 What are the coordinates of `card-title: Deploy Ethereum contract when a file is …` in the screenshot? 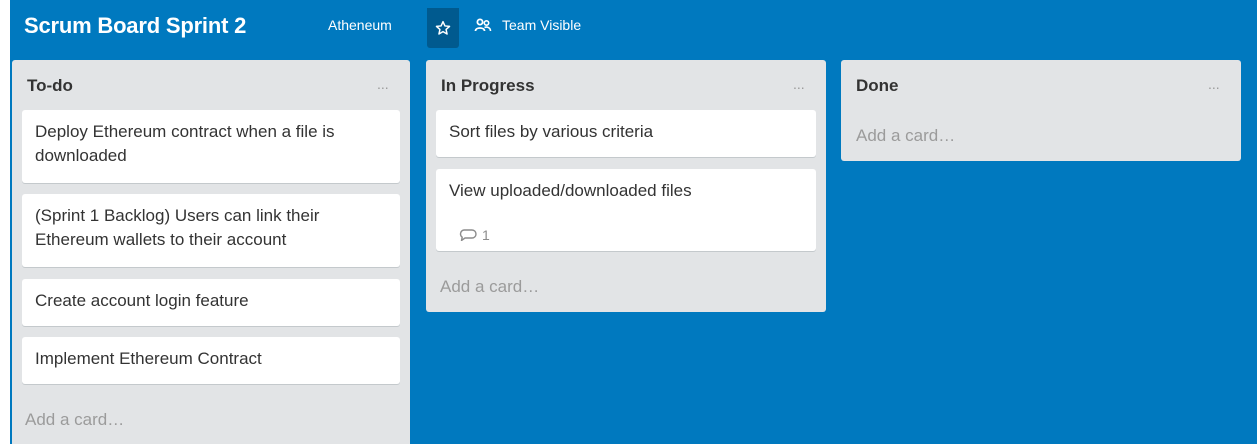 It's located at (185, 143).